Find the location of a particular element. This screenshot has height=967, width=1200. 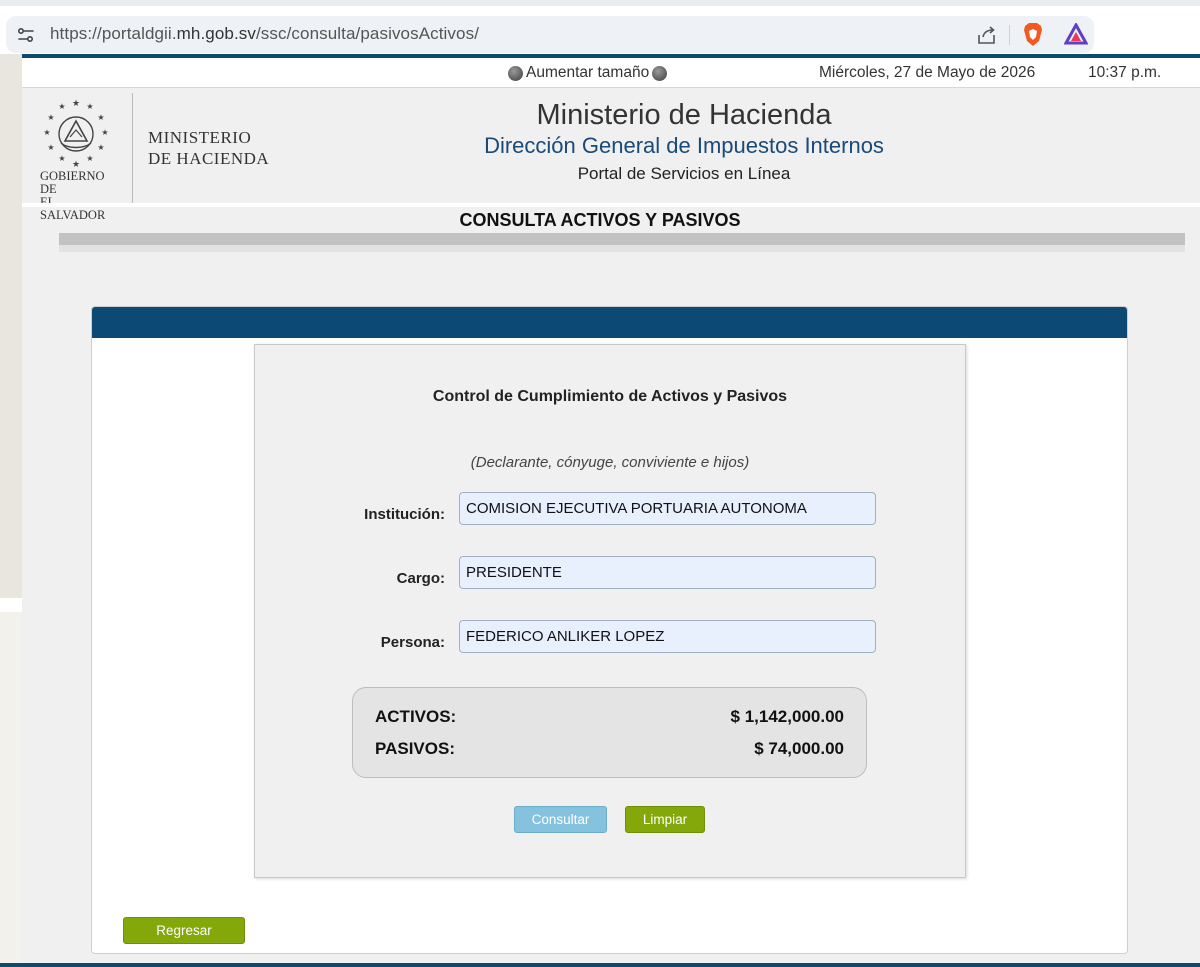

consultar-button: Consultar is located at coordinates (560, 819).